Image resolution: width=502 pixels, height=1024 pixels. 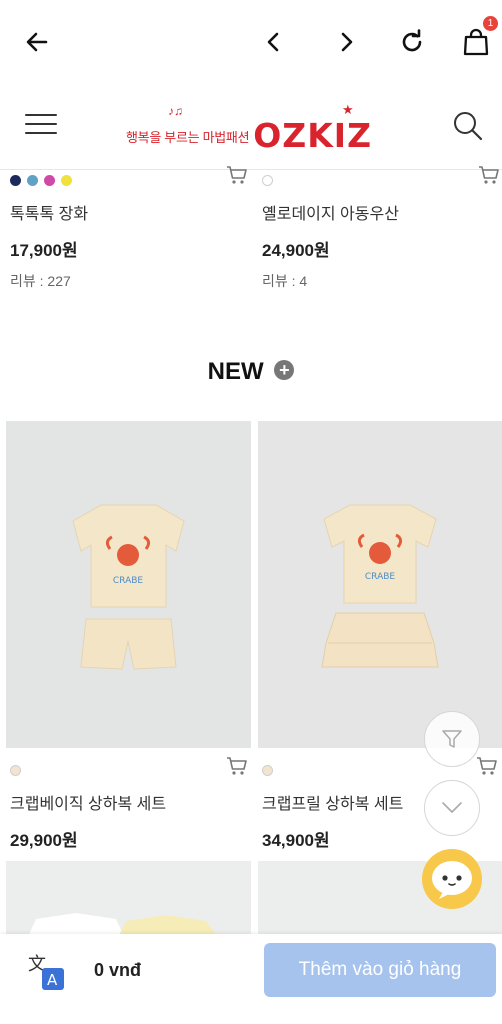 What do you see at coordinates (284, 370) in the screenshot?
I see `plus-circle-icon: +` at bounding box center [284, 370].